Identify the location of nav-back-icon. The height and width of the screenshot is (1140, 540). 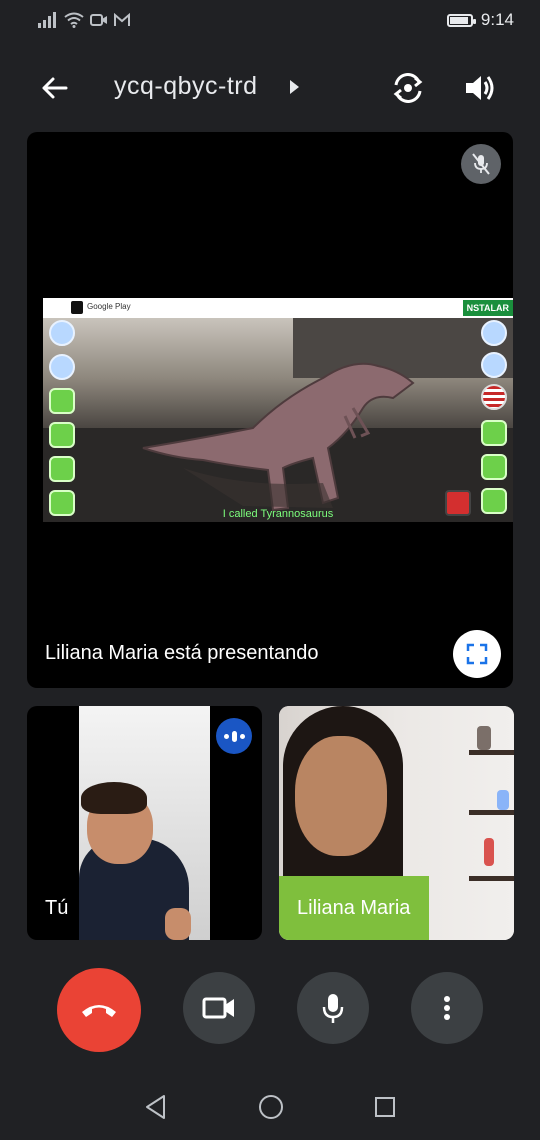
(155, 1107).